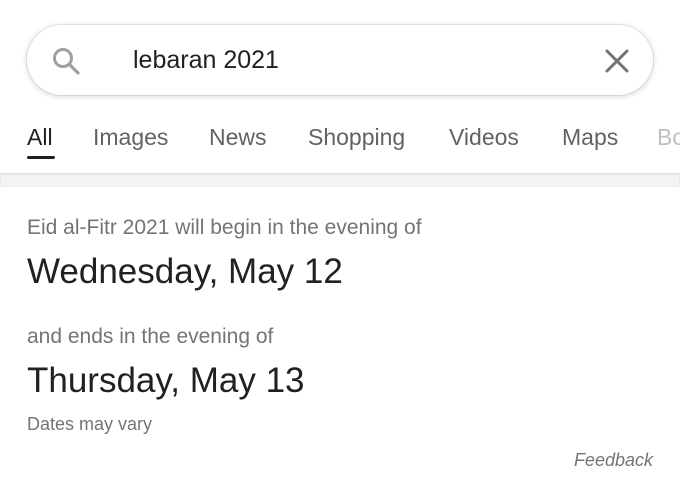  What do you see at coordinates (668, 137) in the screenshot?
I see `tab-books: Books` at bounding box center [668, 137].